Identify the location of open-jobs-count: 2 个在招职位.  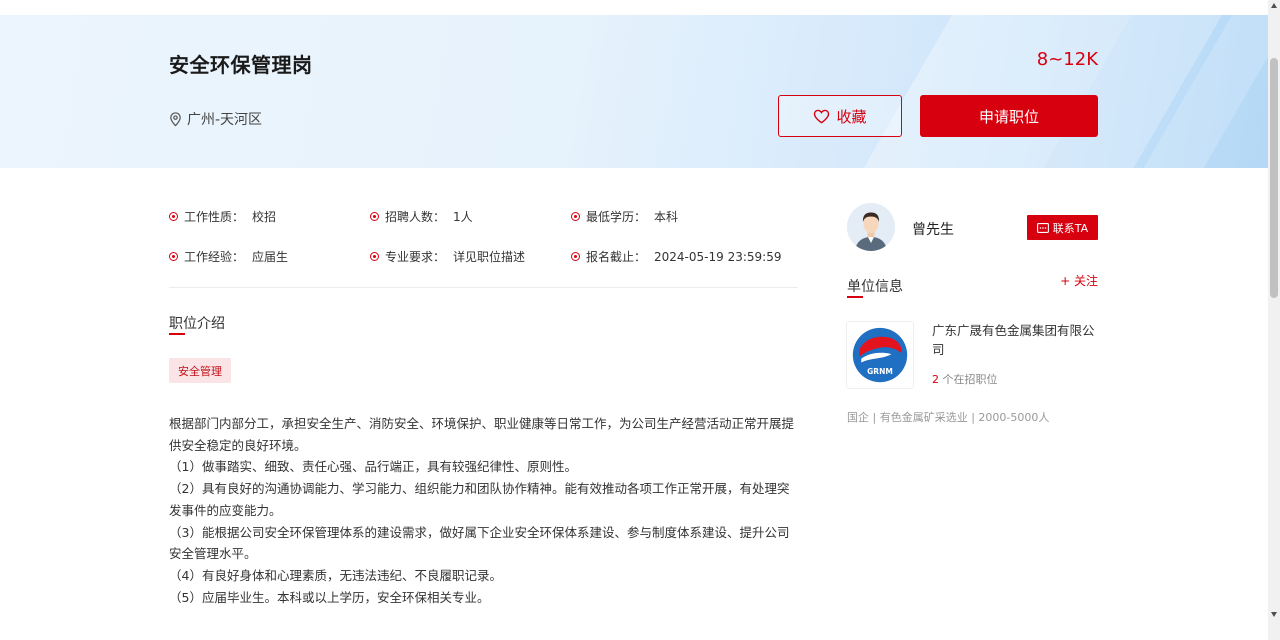
(965, 379).